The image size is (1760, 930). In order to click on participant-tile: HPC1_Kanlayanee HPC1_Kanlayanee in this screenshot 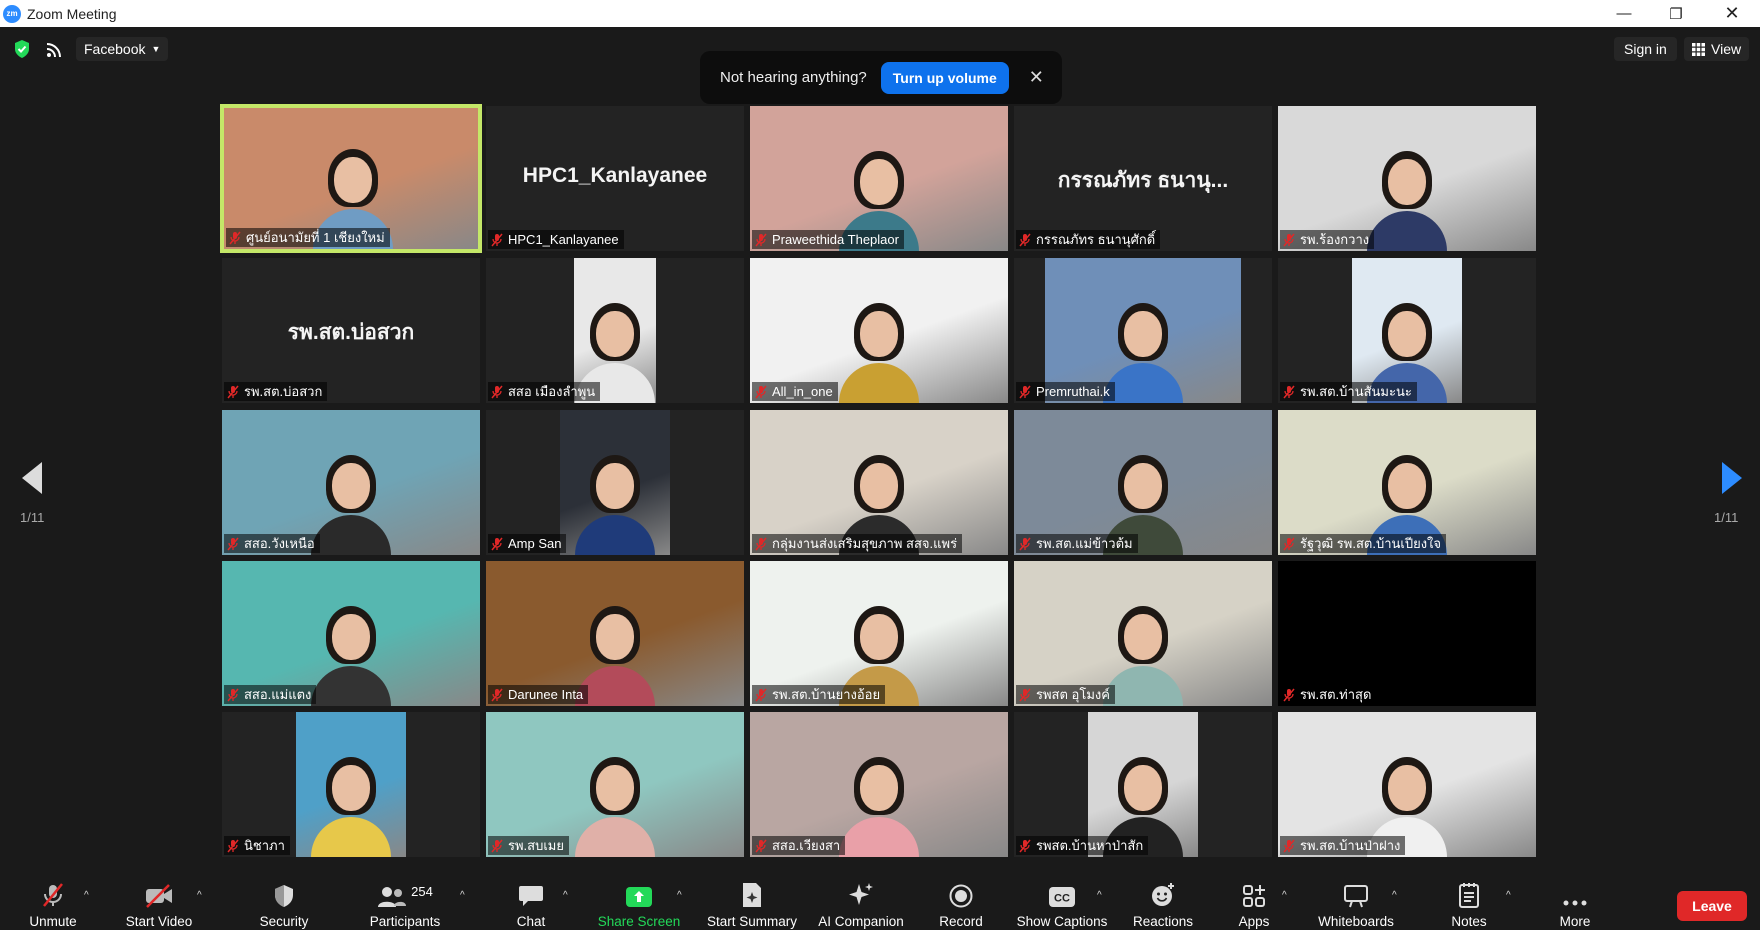, I will do `click(615, 178)`.